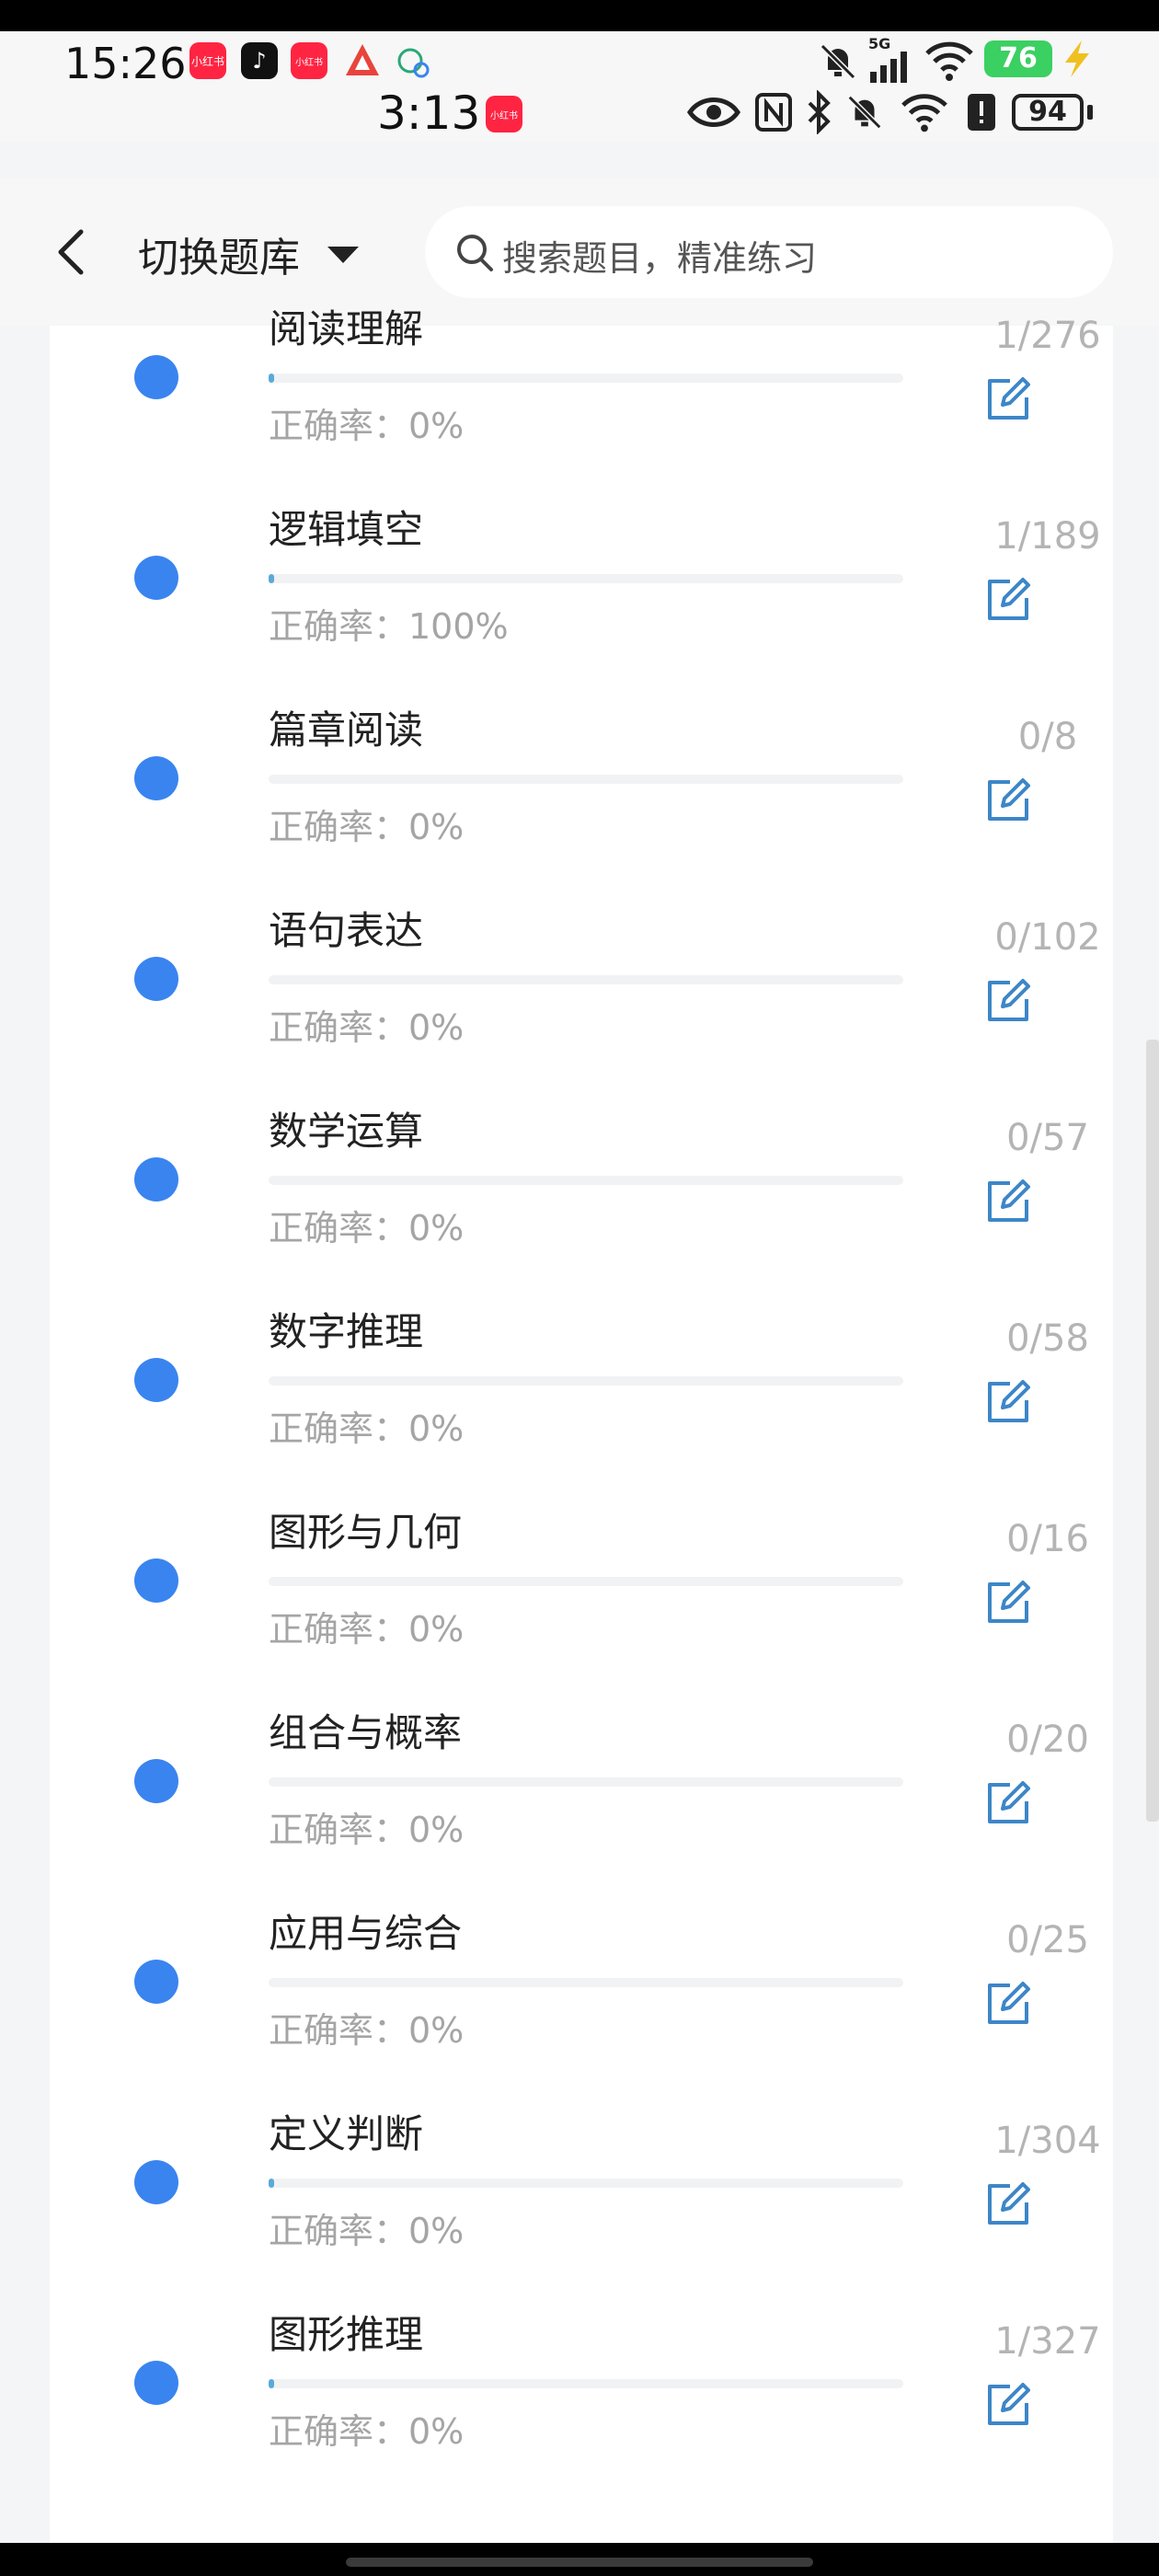 This screenshot has width=1159, height=2576. I want to click on wifi-icon, so click(949, 62).